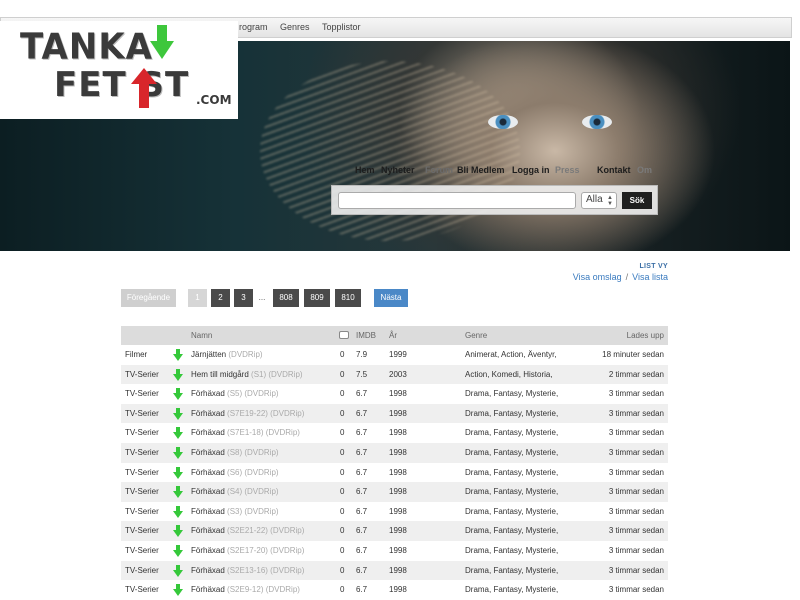  Describe the element at coordinates (614, 170) in the screenshot. I see `nav-kontakt: Kontakt` at that location.